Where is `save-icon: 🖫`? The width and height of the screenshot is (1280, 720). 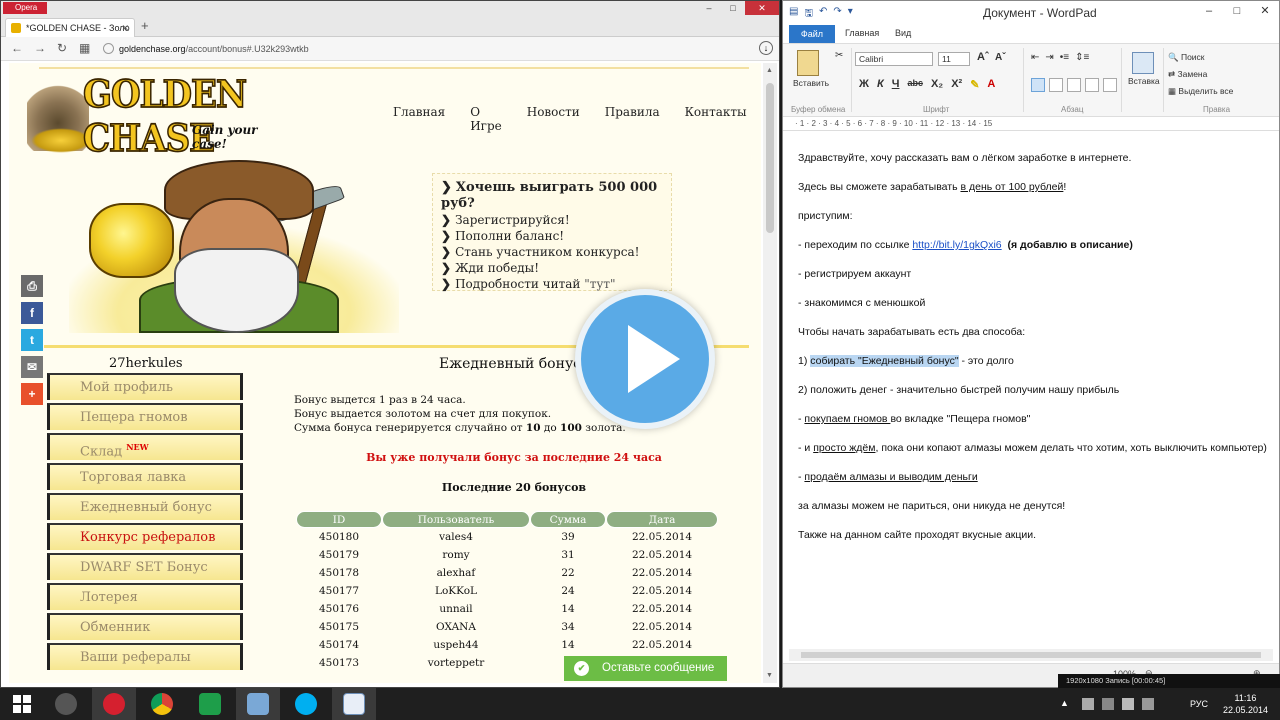
save-icon: 🖫 is located at coordinates (808, 14).